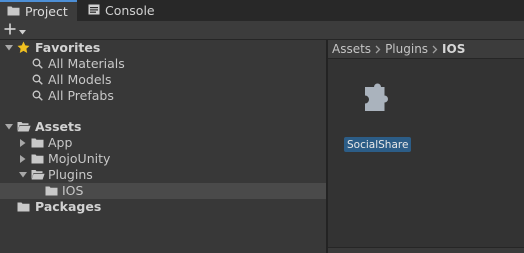 Image resolution: width=524 pixels, height=253 pixels. Describe the element at coordinates (81, 95) in the screenshot. I see `tree-item-label: All Prefabs` at that location.